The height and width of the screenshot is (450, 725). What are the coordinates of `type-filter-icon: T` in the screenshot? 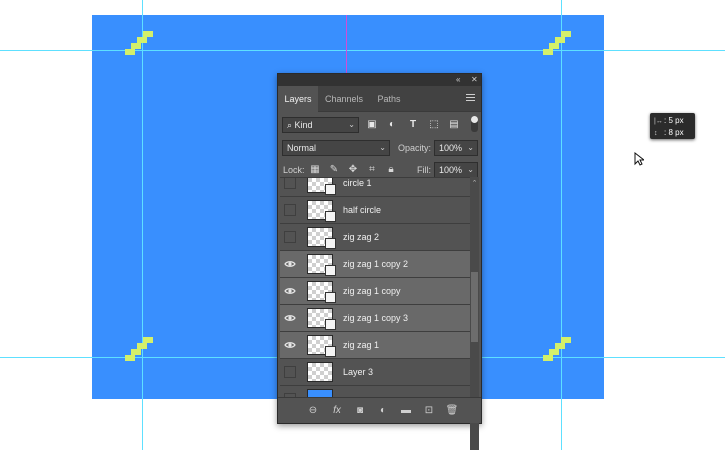 It's located at (413, 125).